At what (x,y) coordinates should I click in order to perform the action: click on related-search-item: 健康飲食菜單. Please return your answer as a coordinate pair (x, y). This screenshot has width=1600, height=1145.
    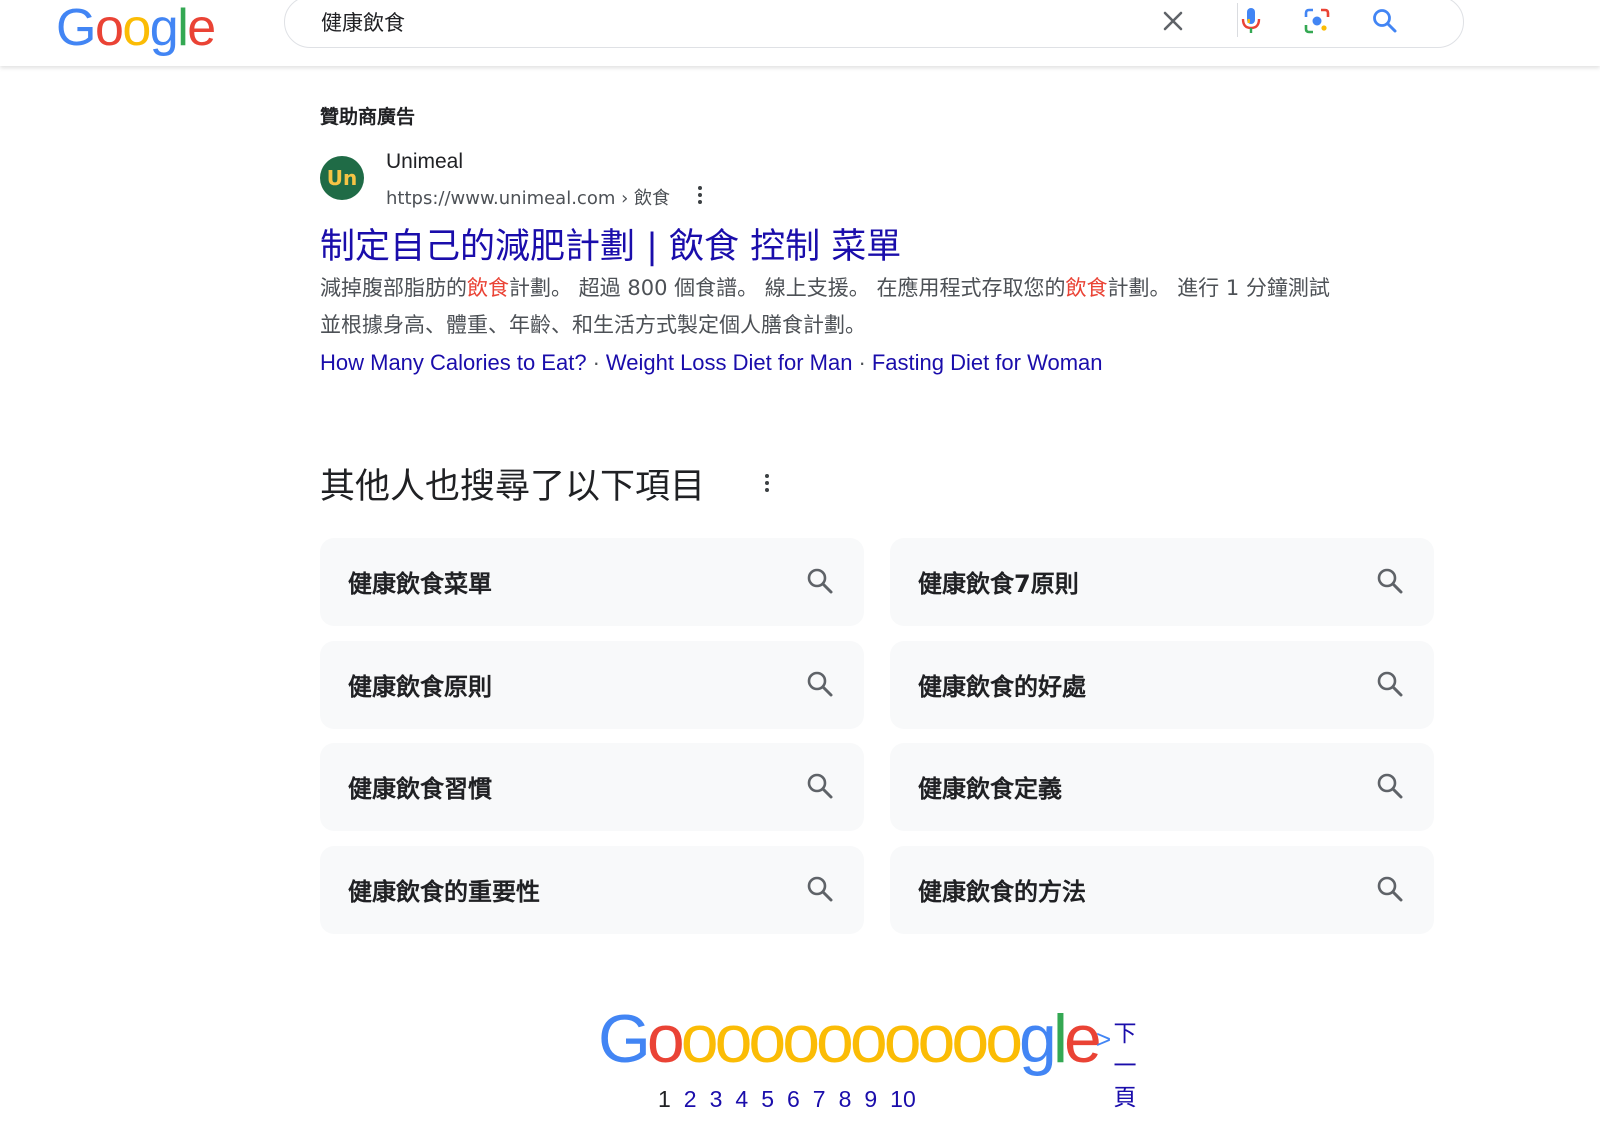
    Looking at the image, I should click on (592, 582).